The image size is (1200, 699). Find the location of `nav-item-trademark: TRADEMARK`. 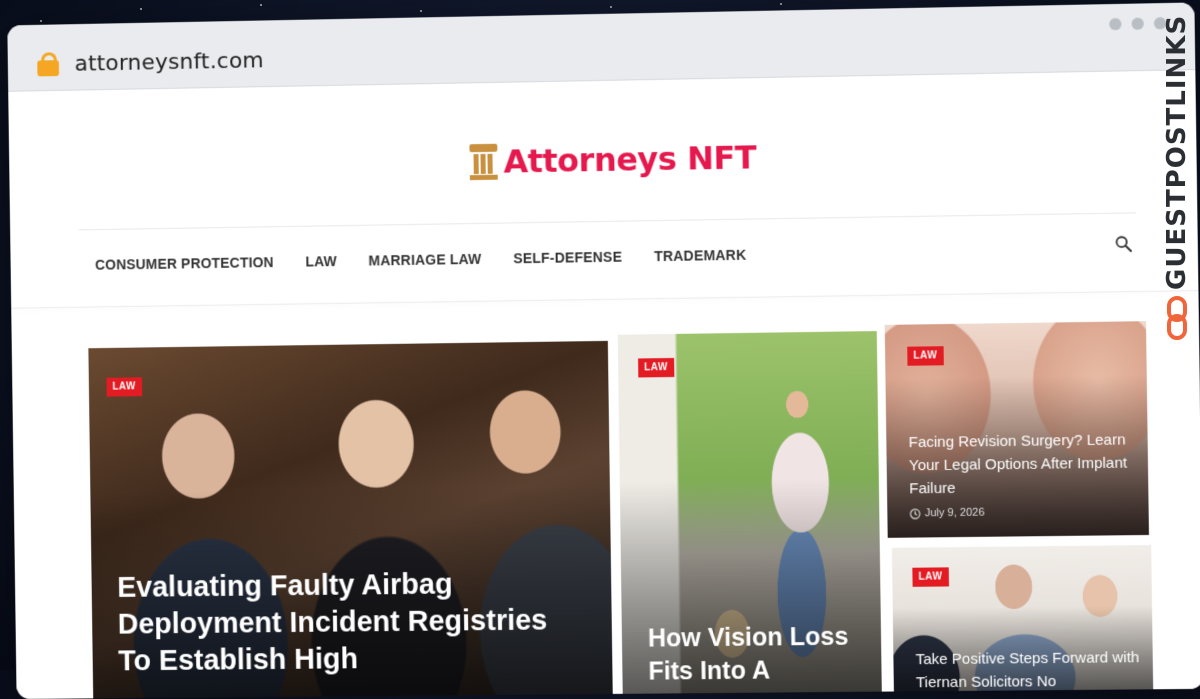

nav-item-trademark: TRADEMARK is located at coordinates (700, 255).